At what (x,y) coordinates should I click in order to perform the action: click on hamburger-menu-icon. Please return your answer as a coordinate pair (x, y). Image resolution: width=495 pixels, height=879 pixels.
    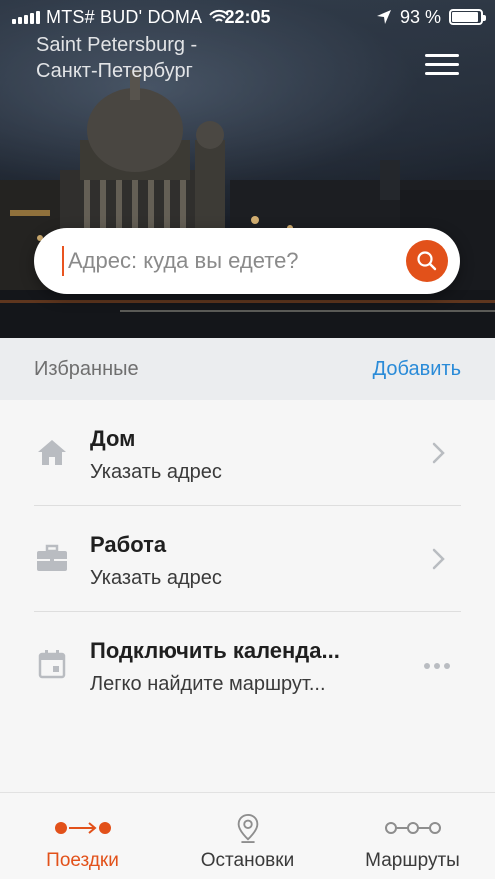
    Looking at the image, I should click on (442, 65).